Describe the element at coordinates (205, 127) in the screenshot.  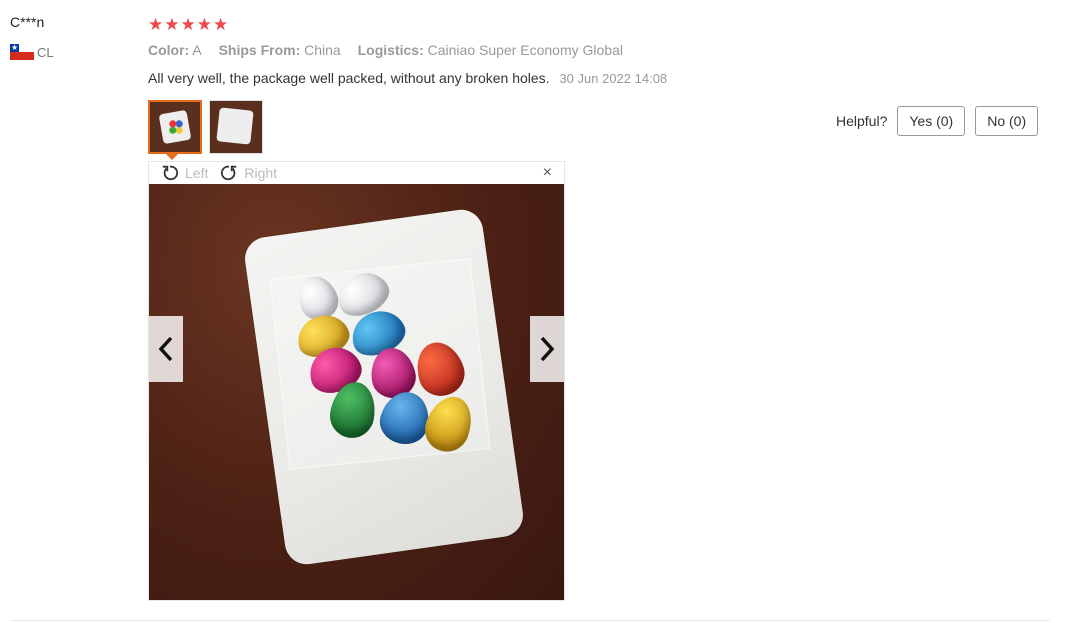
I see `review-thumbnails` at that location.